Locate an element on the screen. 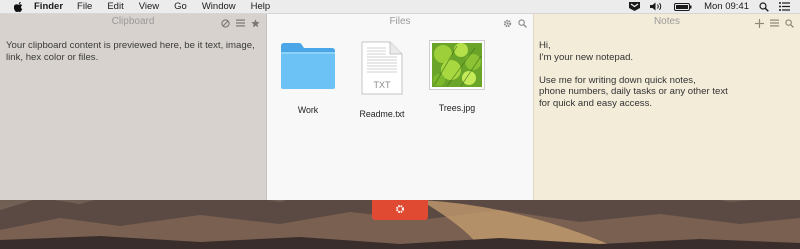  clipboard-toolbar is located at coordinates (237, 23).